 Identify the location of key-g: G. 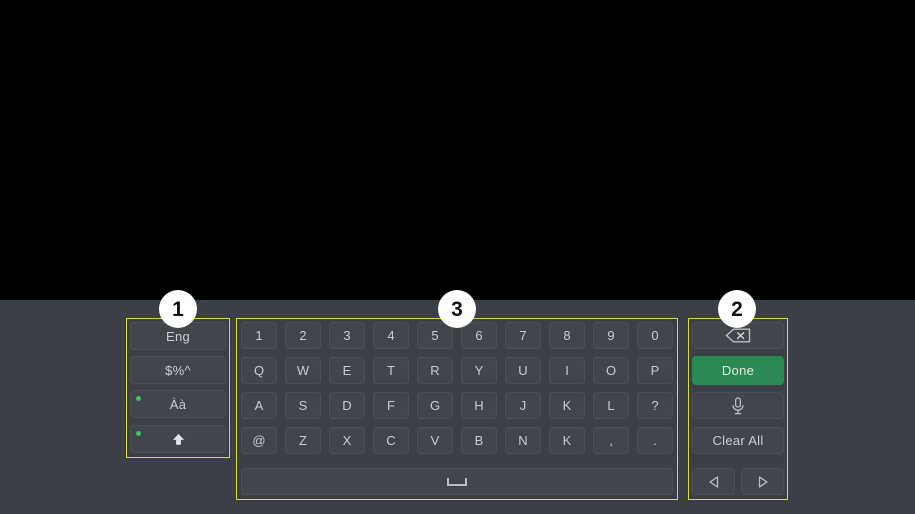
(435, 405).